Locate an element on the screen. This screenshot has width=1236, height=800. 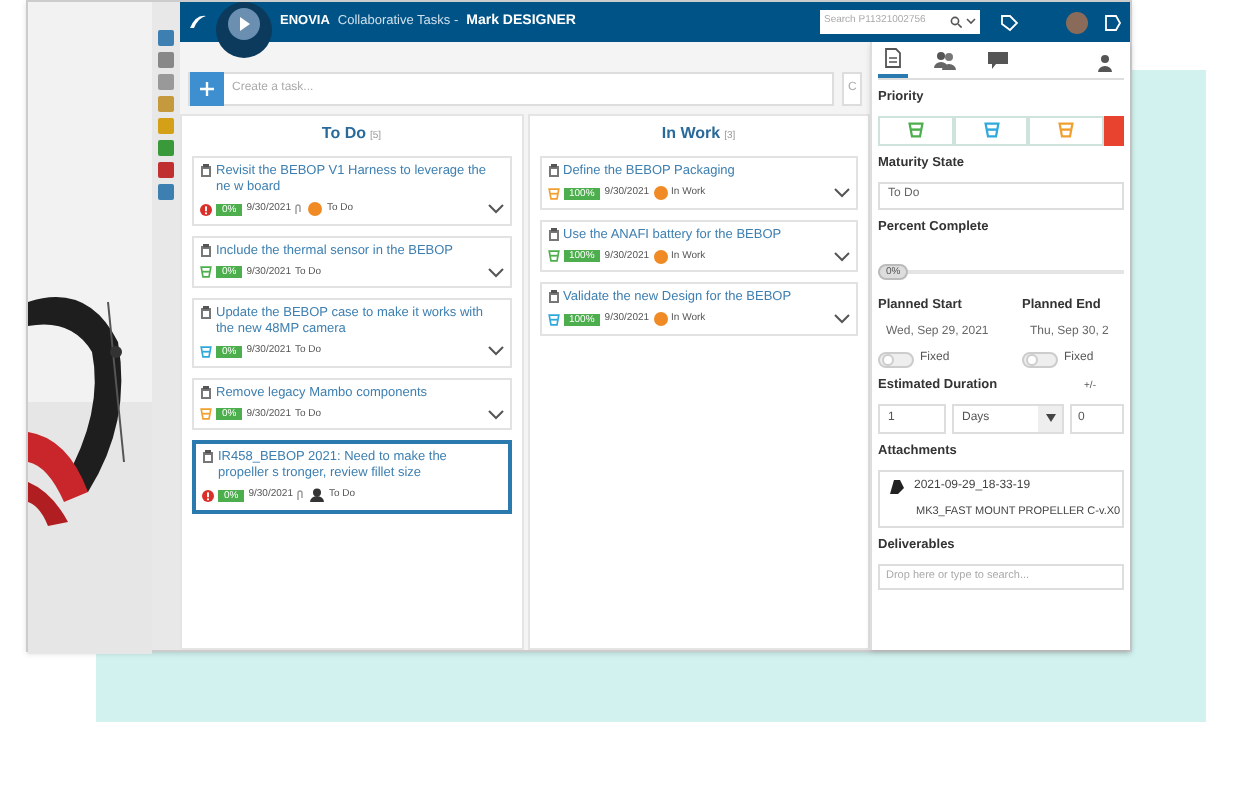
chat-icon is located at coordinates (998, 60).